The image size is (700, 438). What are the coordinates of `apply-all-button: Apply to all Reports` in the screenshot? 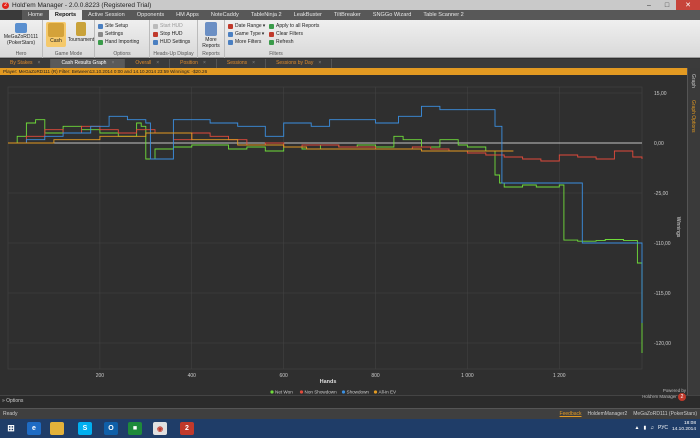 It's located at (294, 26).